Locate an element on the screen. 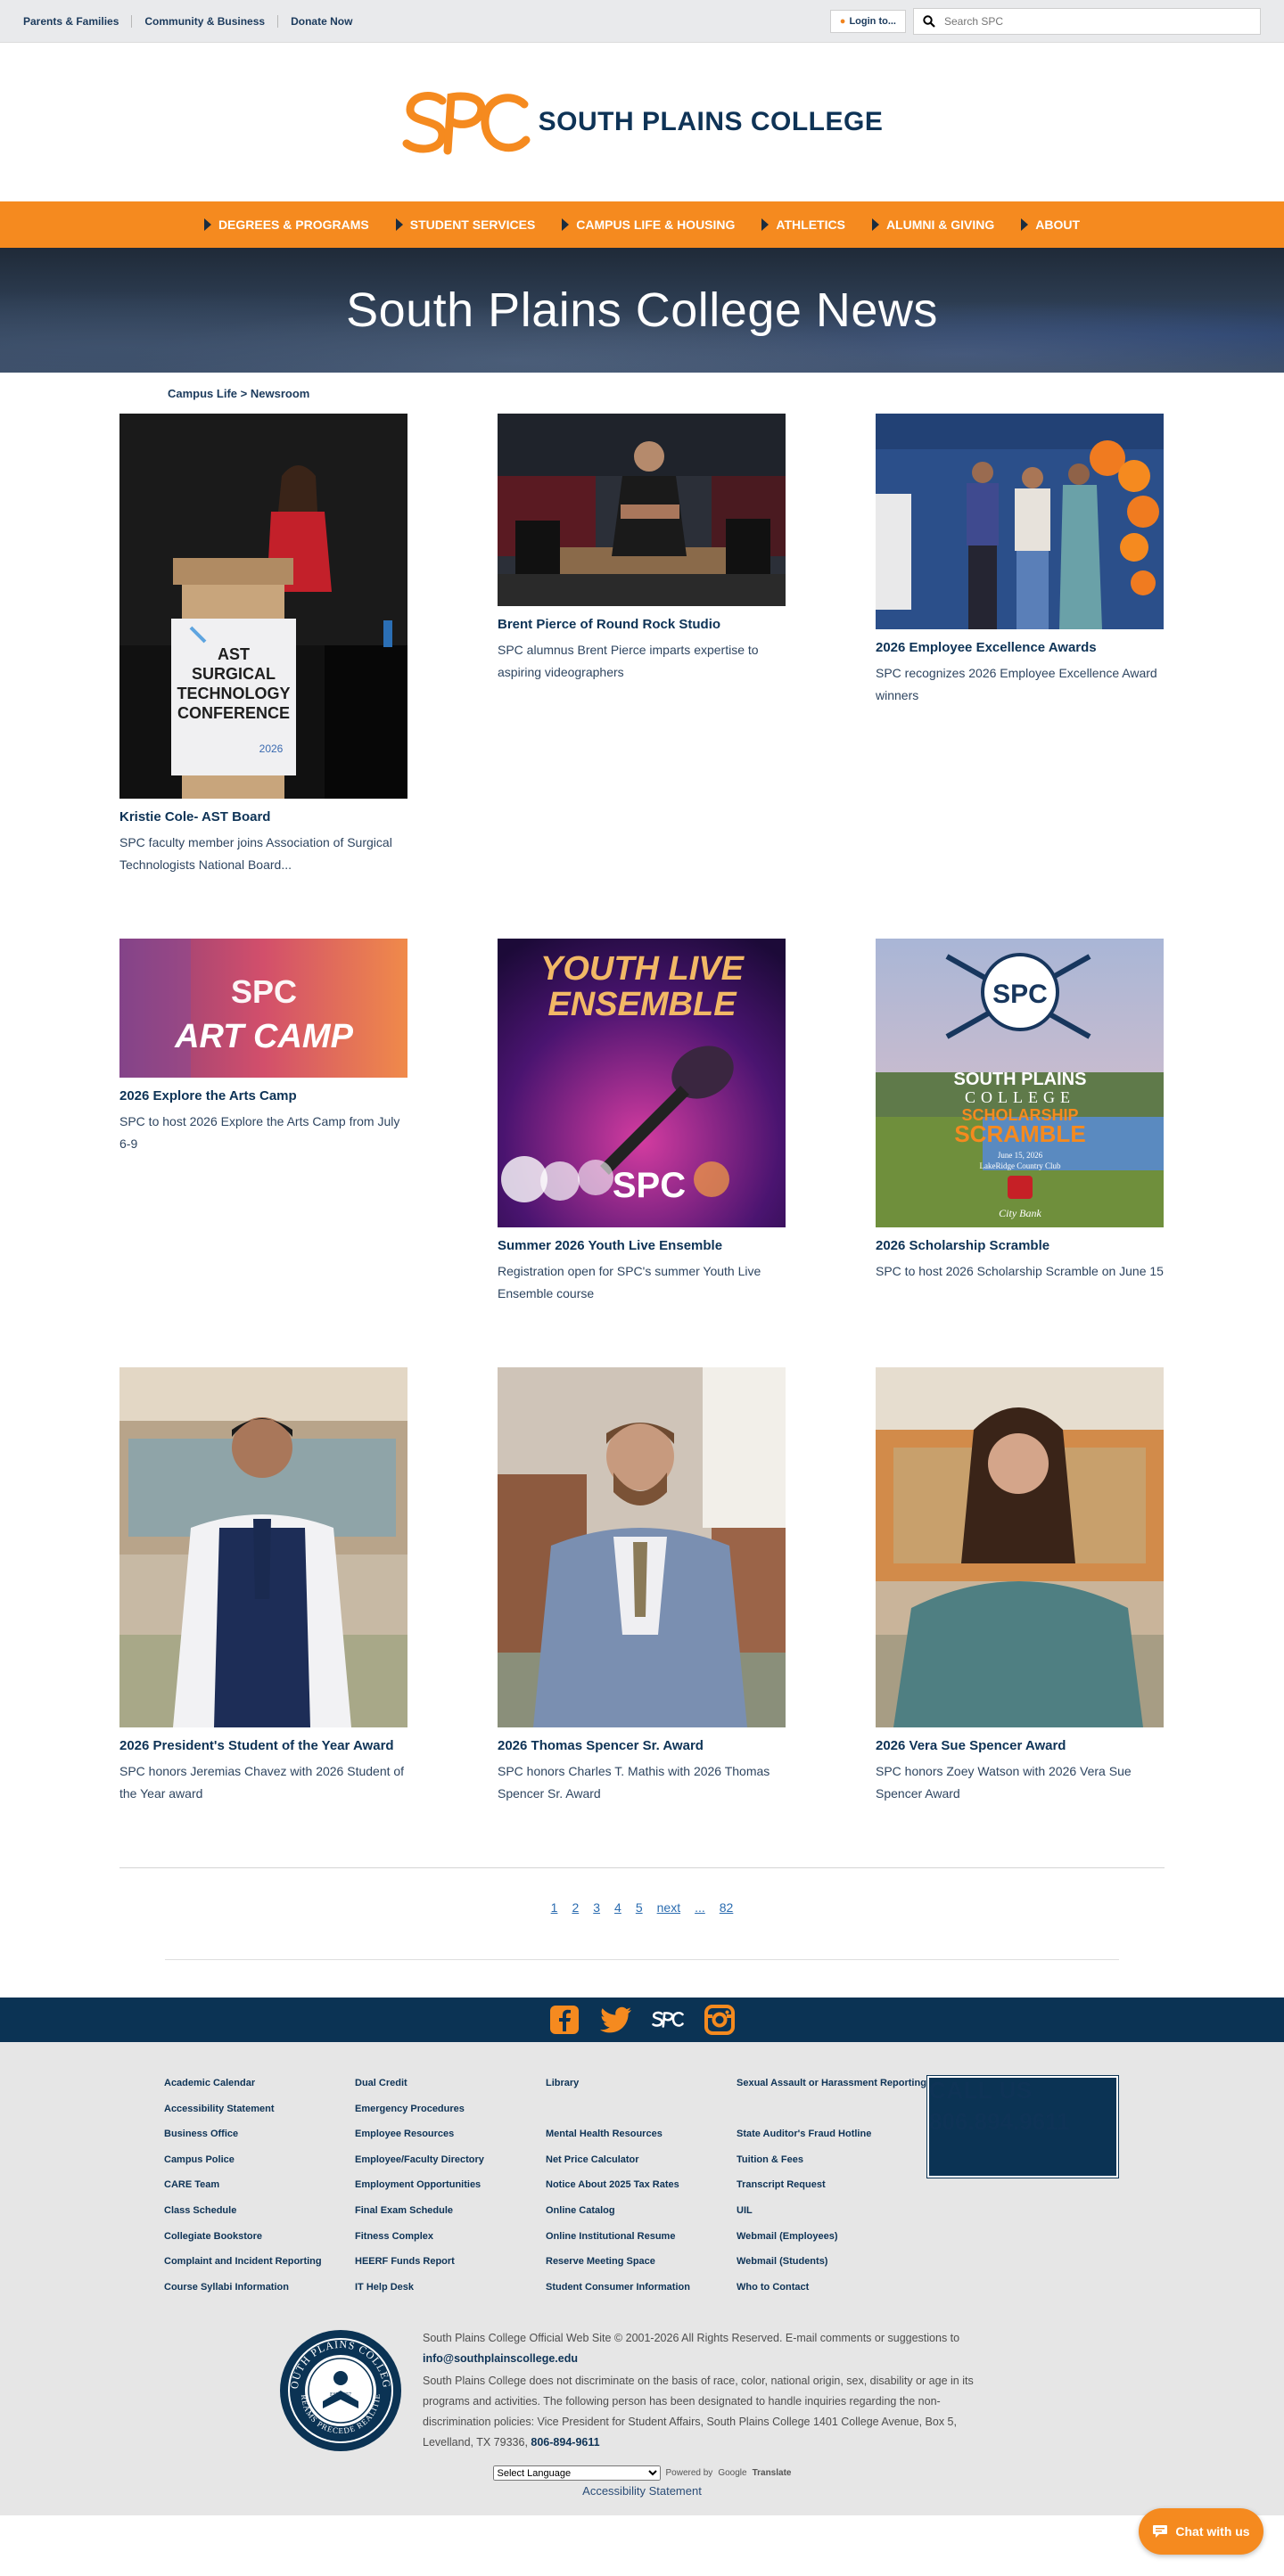  email-link: info@southplainscollege.edu is located at coordinates (500, 2358).